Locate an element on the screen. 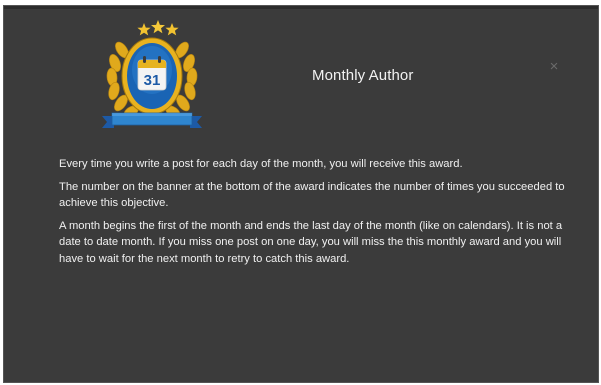  close-icon: × is located at coordinates (554, 66).